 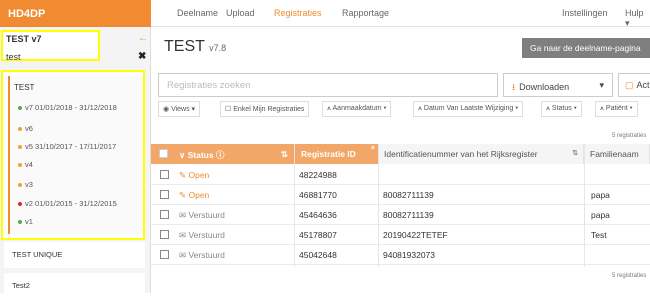 I want to click on page-title-text: TEST, so click(x=184, y=46).